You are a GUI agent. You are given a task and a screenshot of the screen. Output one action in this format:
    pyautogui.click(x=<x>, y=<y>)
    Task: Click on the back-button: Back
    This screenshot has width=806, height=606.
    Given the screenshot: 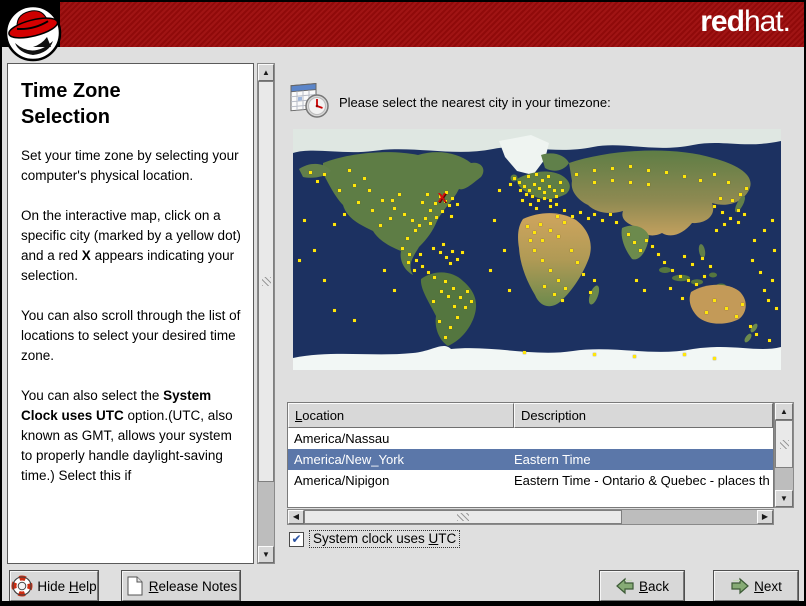 What is the action you would take?
    pyautogui.click(x=642, y=586)
    